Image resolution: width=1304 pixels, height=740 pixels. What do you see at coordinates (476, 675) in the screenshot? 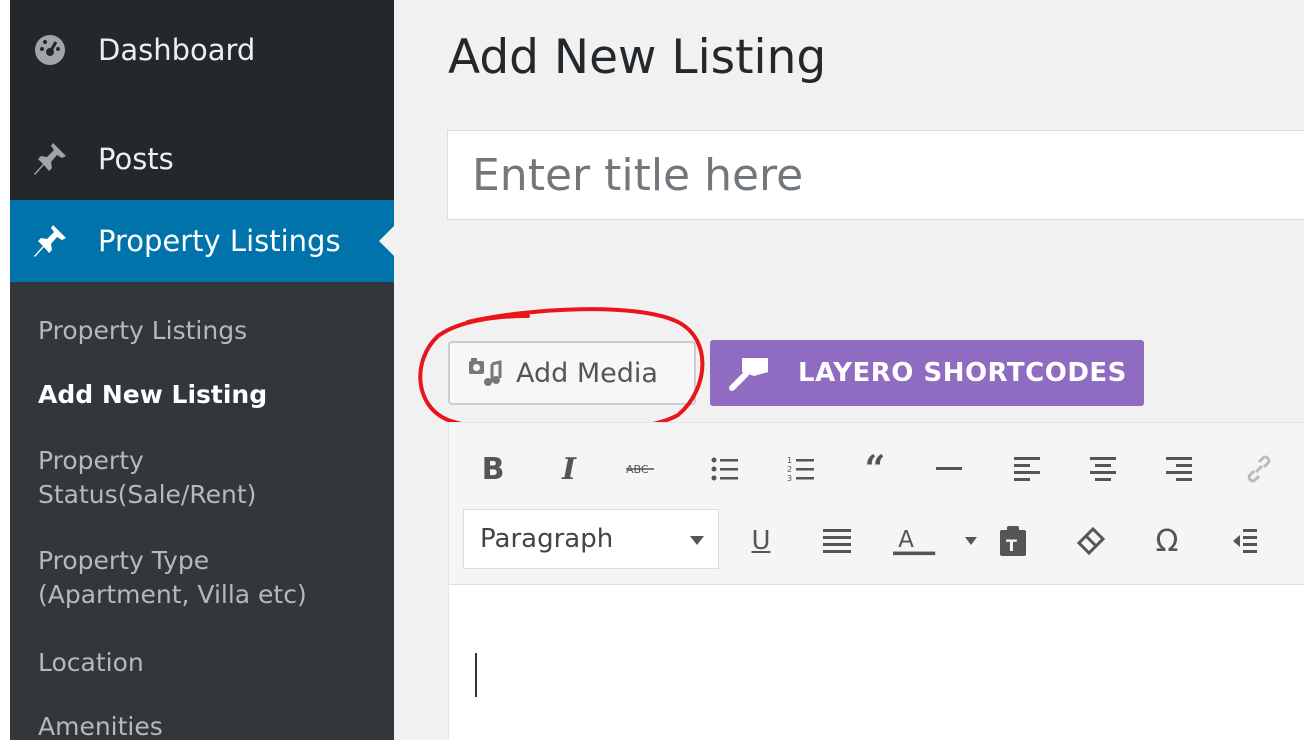
I see `text-cursor` at bounding box center [476, 675].